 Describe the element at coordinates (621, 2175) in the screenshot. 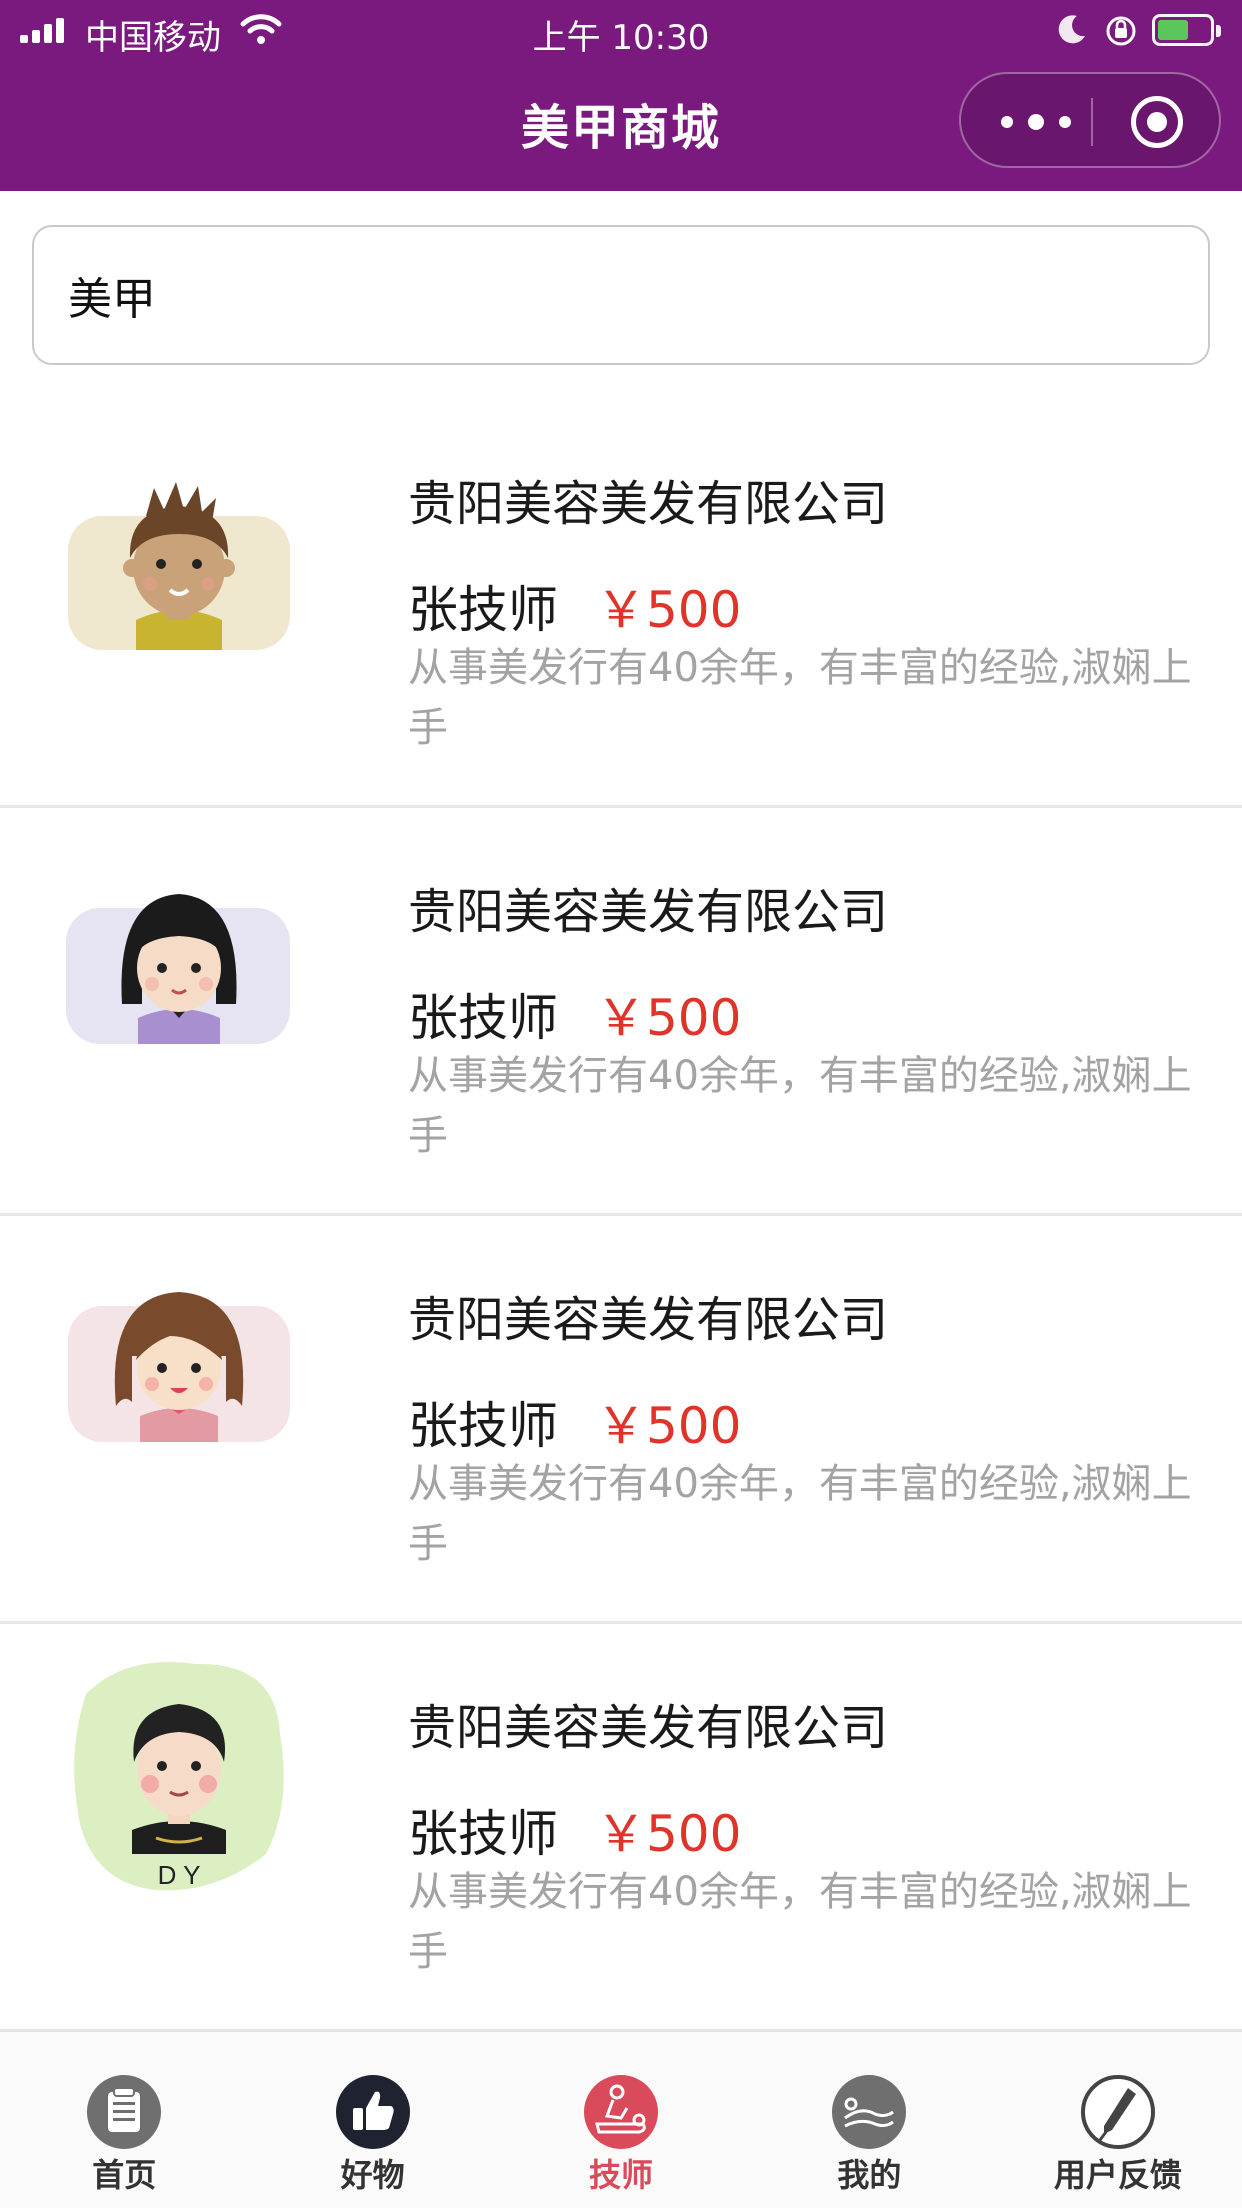

I see `tab-label: 技师` at that location.